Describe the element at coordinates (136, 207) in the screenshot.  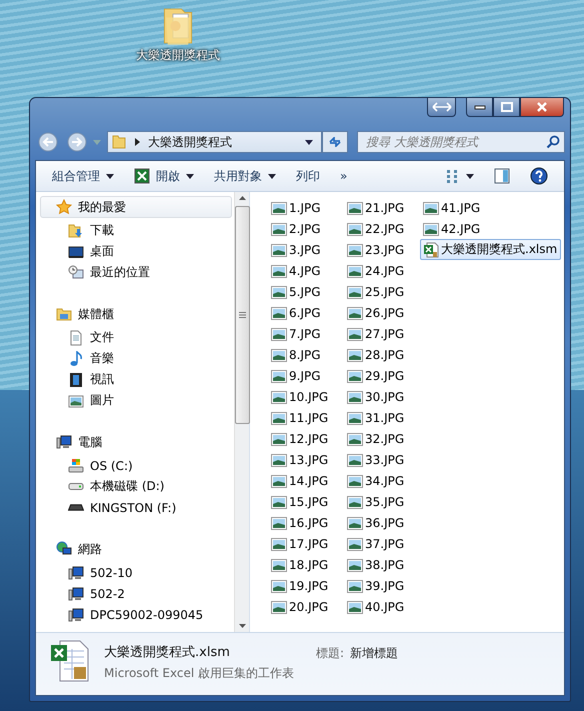
I see `nav-group-item: 我的最愛` at that location.